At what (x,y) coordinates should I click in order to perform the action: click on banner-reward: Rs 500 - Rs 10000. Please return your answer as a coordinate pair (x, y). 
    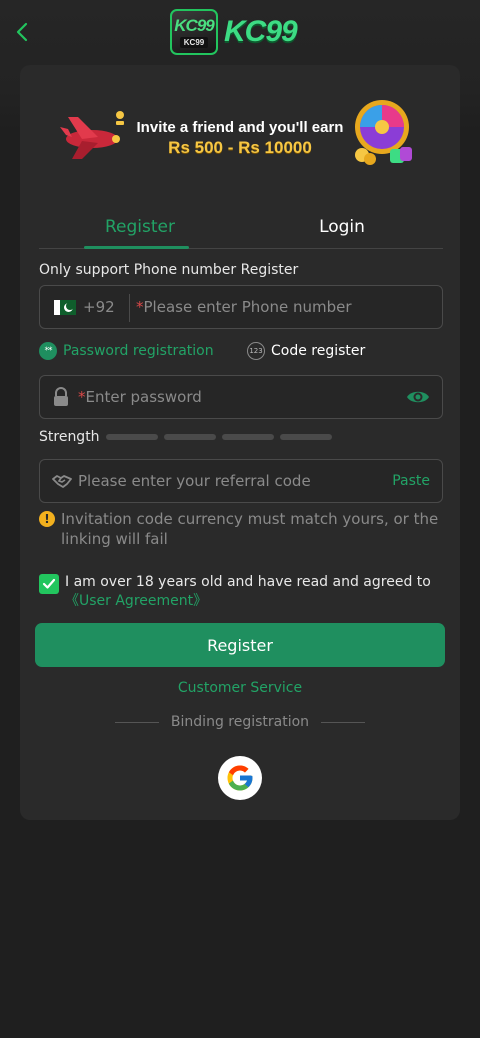
    Looking at the image, I should click on (240, 147).